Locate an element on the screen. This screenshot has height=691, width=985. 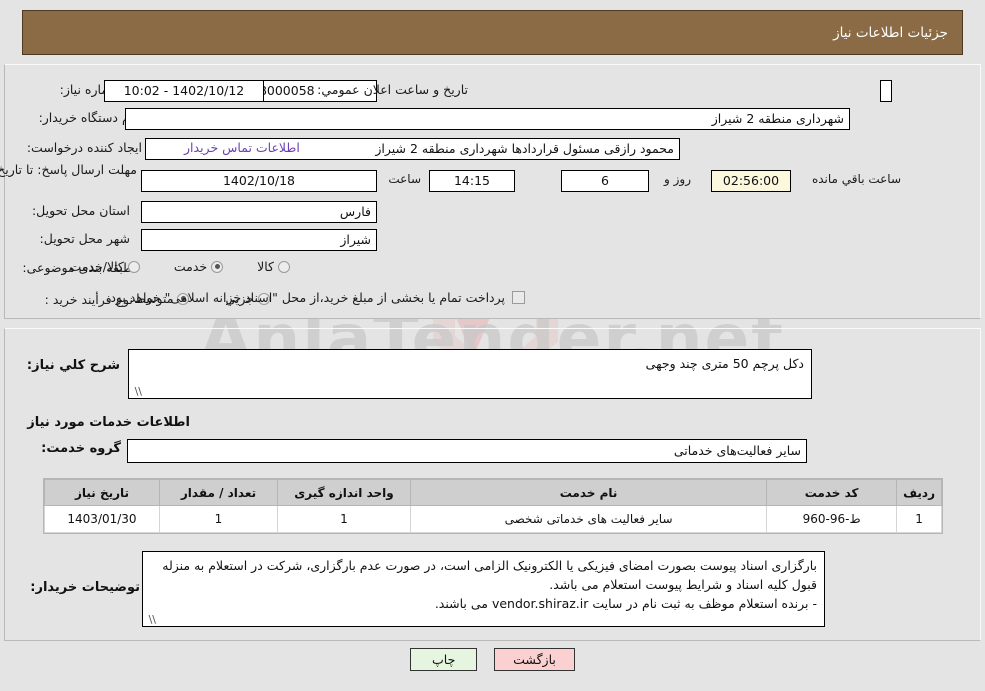
description-label-wrap: شرح کلي نیاز: is located at coordinates (73, 365).